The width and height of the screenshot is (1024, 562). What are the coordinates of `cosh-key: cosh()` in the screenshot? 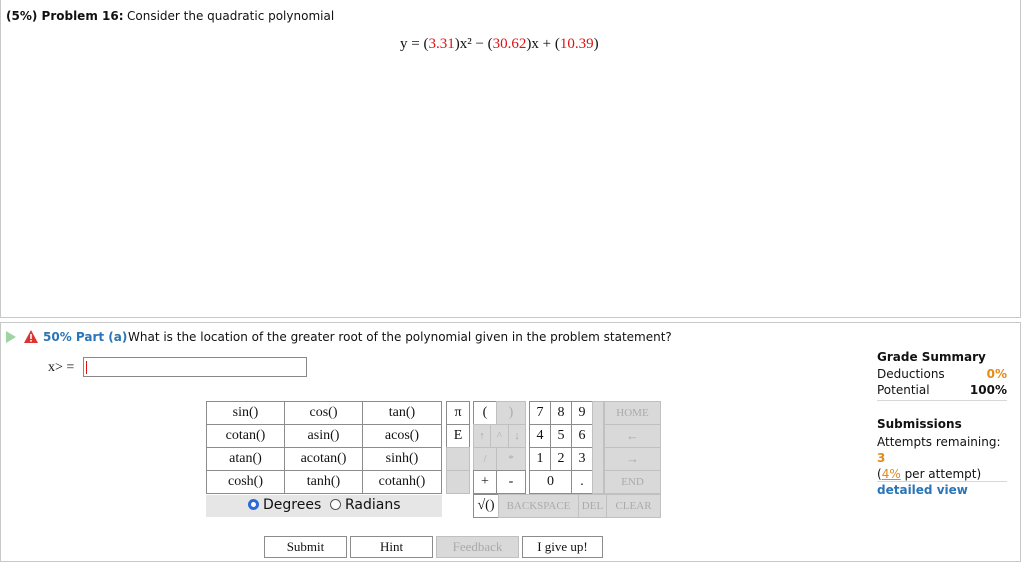 It's located at (245, 482).